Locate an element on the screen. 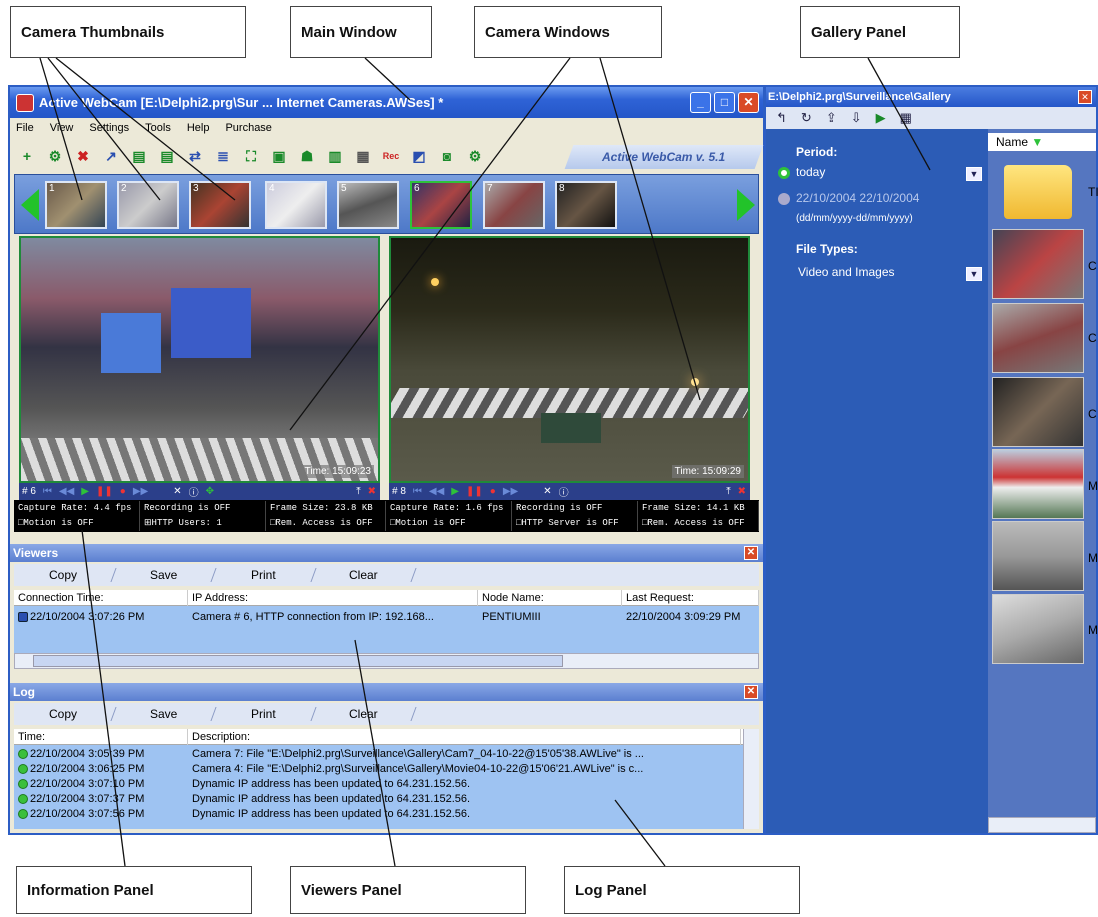 The image size is (1098, 917). camera-settings-icon: ⚙ is located at coordinates (55, 156).